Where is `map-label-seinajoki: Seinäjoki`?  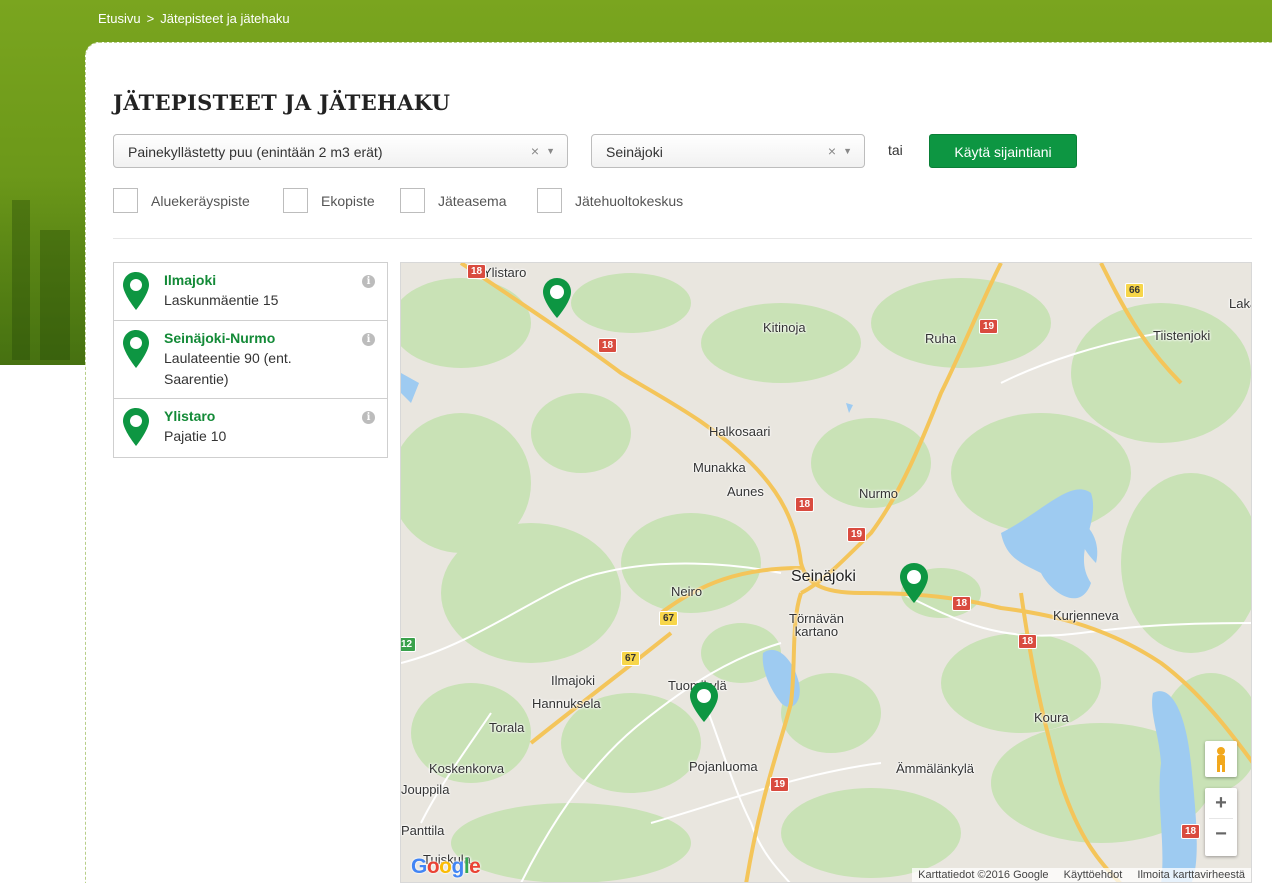 map-label-seinajoki: Seinäjoki is located at coordinates (823, 576).